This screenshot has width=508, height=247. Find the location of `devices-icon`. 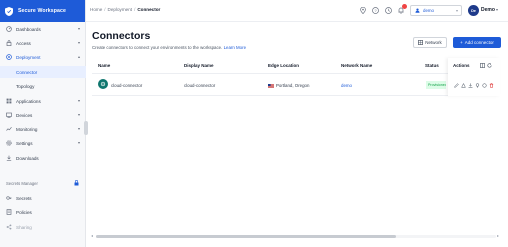

devices-icon is located at coordinates (9, 115).